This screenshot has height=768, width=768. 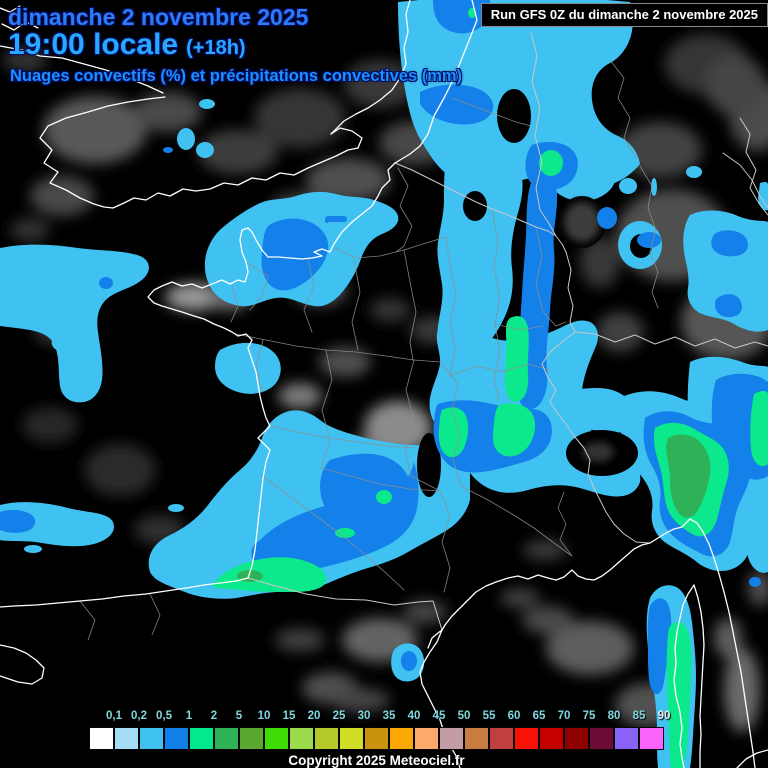 I want to click on forecast-offset-label: (+18h), so click(x=216, y=48).